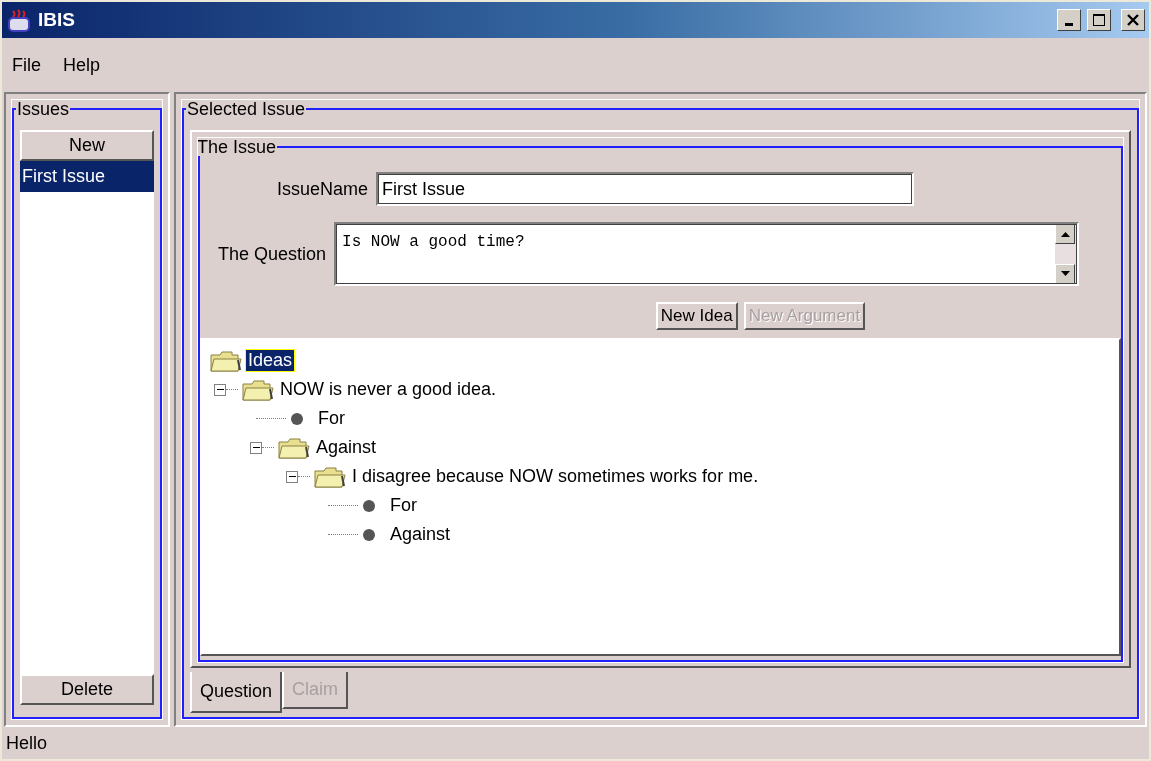 Image resolution: width=1151 pixels, height=761 pixels. I want to click on minimize-button, so click(1069, 20).